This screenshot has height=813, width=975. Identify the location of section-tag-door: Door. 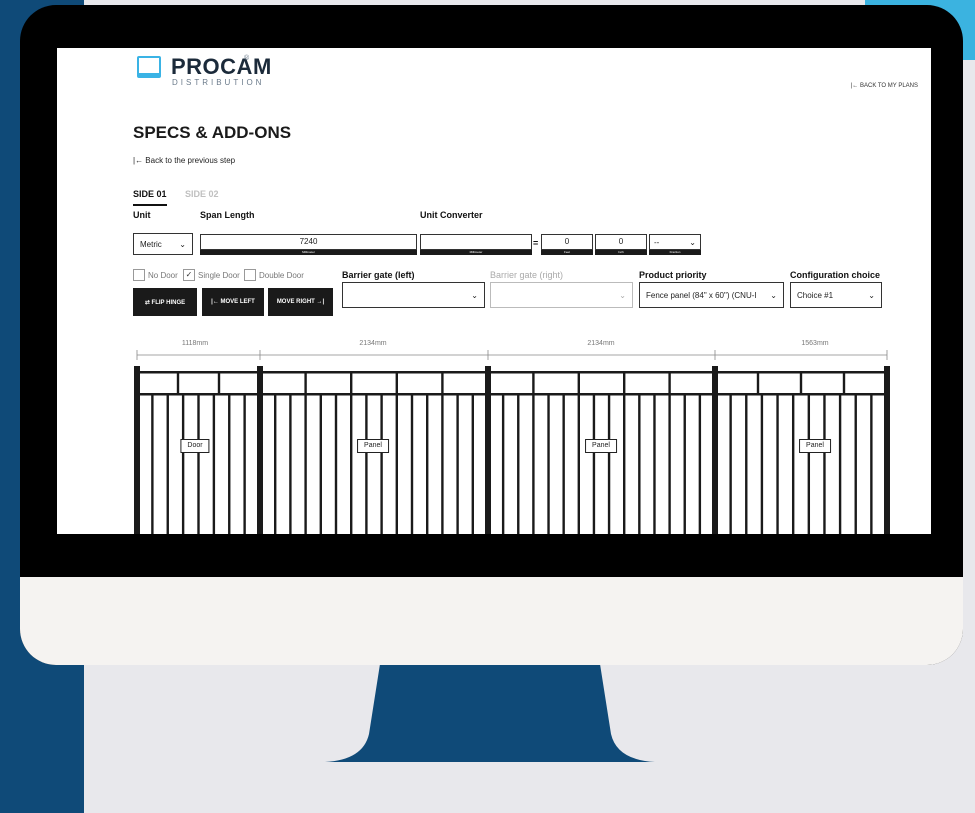
(195, 446).